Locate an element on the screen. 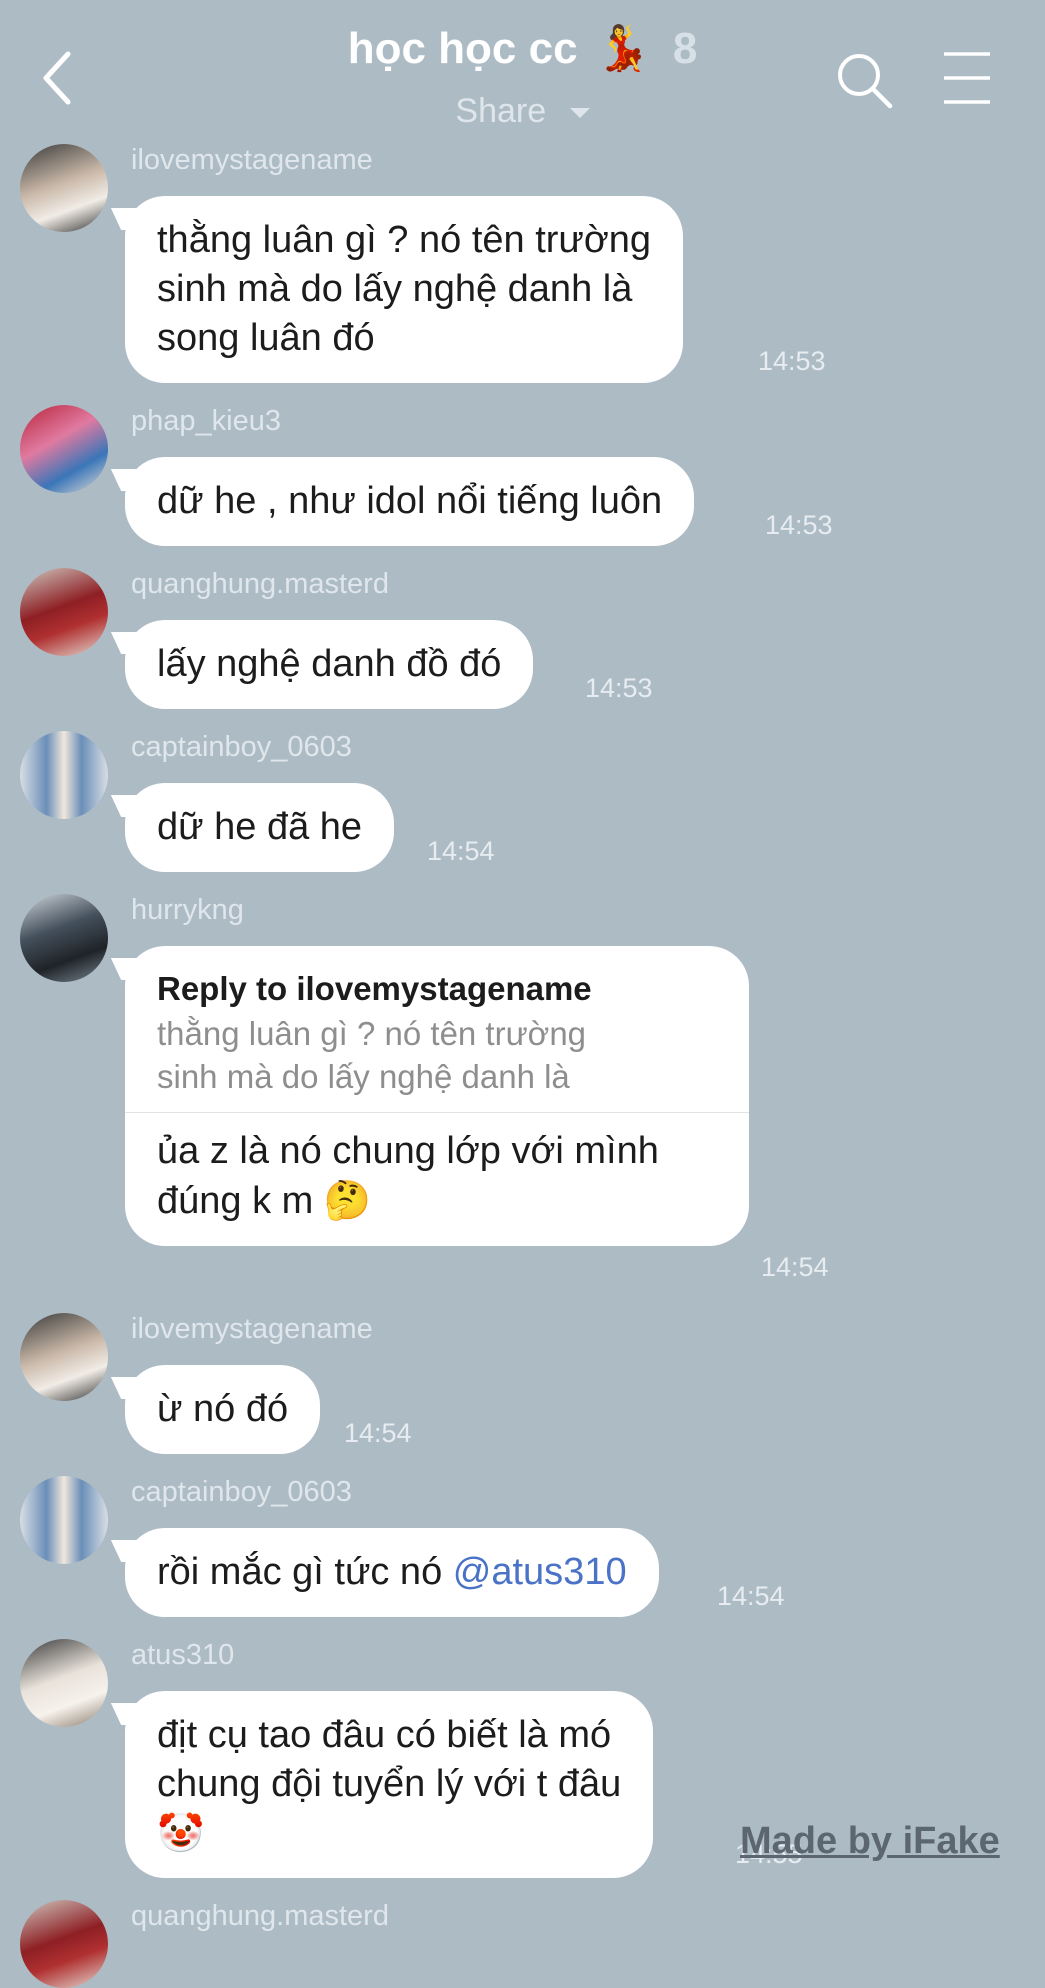 The image size is (1045, 1988). member-count: 8 is located at coordinates (685, 48).